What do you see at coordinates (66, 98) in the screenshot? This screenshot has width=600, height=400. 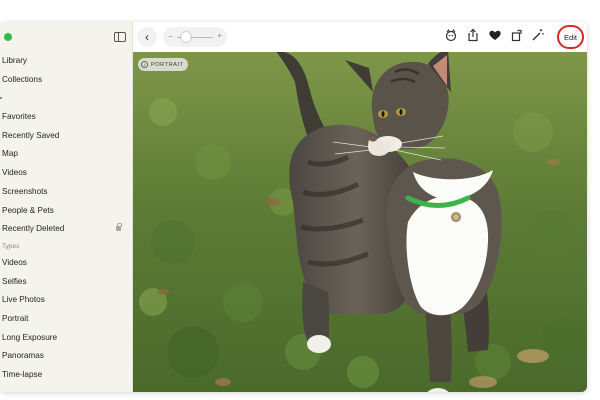 I see `sidebar-spacer` at bounding box center [66, 98].